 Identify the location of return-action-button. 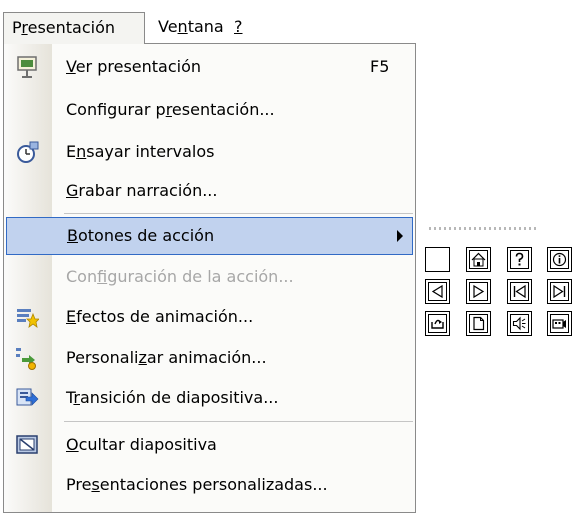
(437, 323).